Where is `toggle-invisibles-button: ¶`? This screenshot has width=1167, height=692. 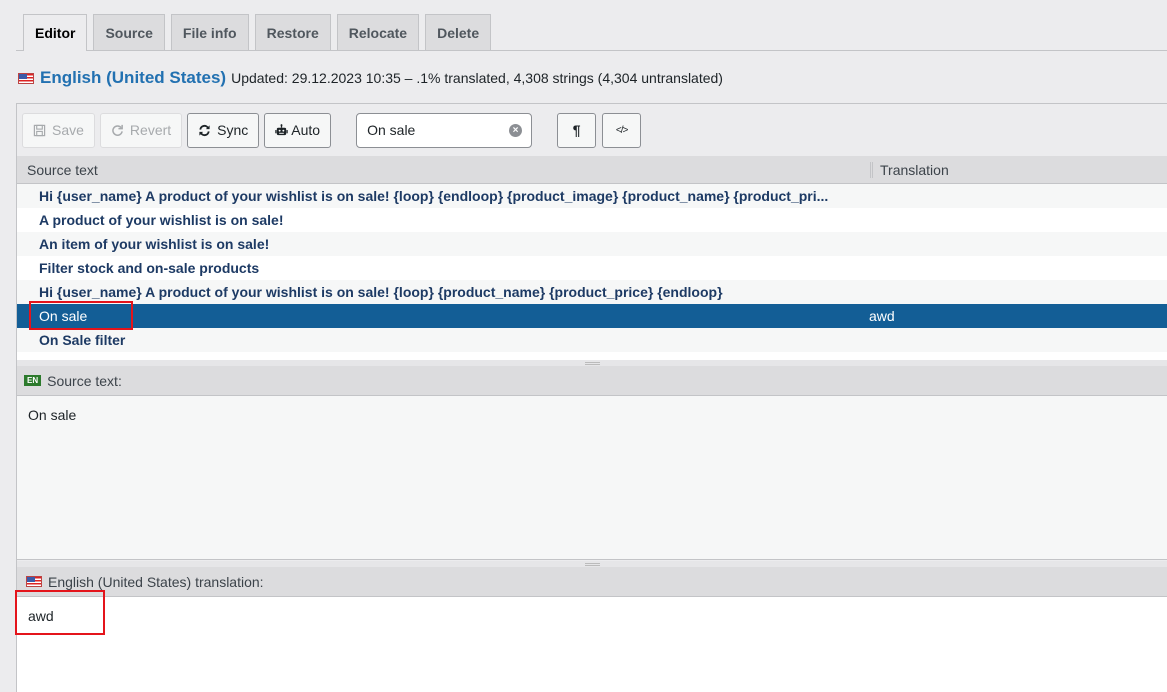
toggle-invisibles-button: ¶ is located at coordinates (577, 130).